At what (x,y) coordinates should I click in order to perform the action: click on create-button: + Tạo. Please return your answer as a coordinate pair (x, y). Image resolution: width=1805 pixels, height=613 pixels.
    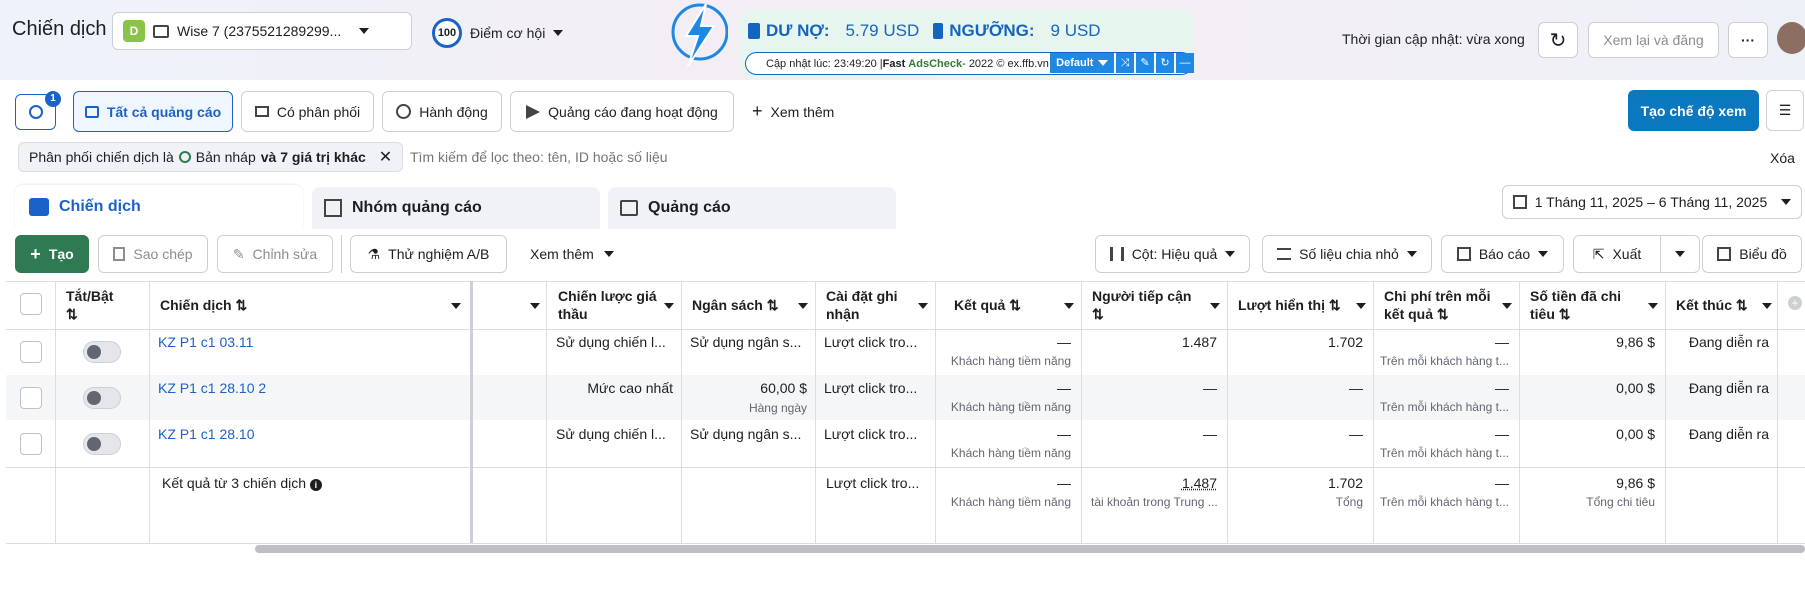
    Looking at the image, I should click on (52, 254).